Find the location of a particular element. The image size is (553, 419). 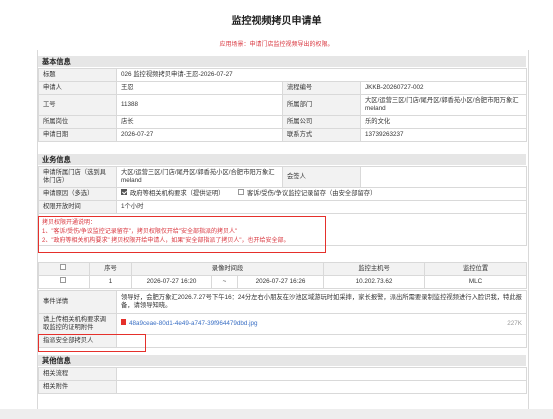

row-start-time: 2026-07-27 16:20 is located at coordinates (171, 282).